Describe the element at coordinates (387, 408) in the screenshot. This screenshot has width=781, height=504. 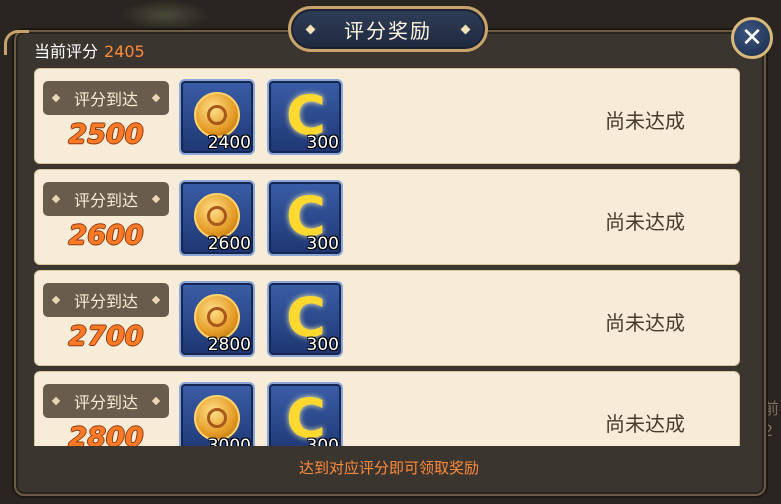
I see `reward-row: 评分到达 2800 3000 C 300 尚未达成` at that location.